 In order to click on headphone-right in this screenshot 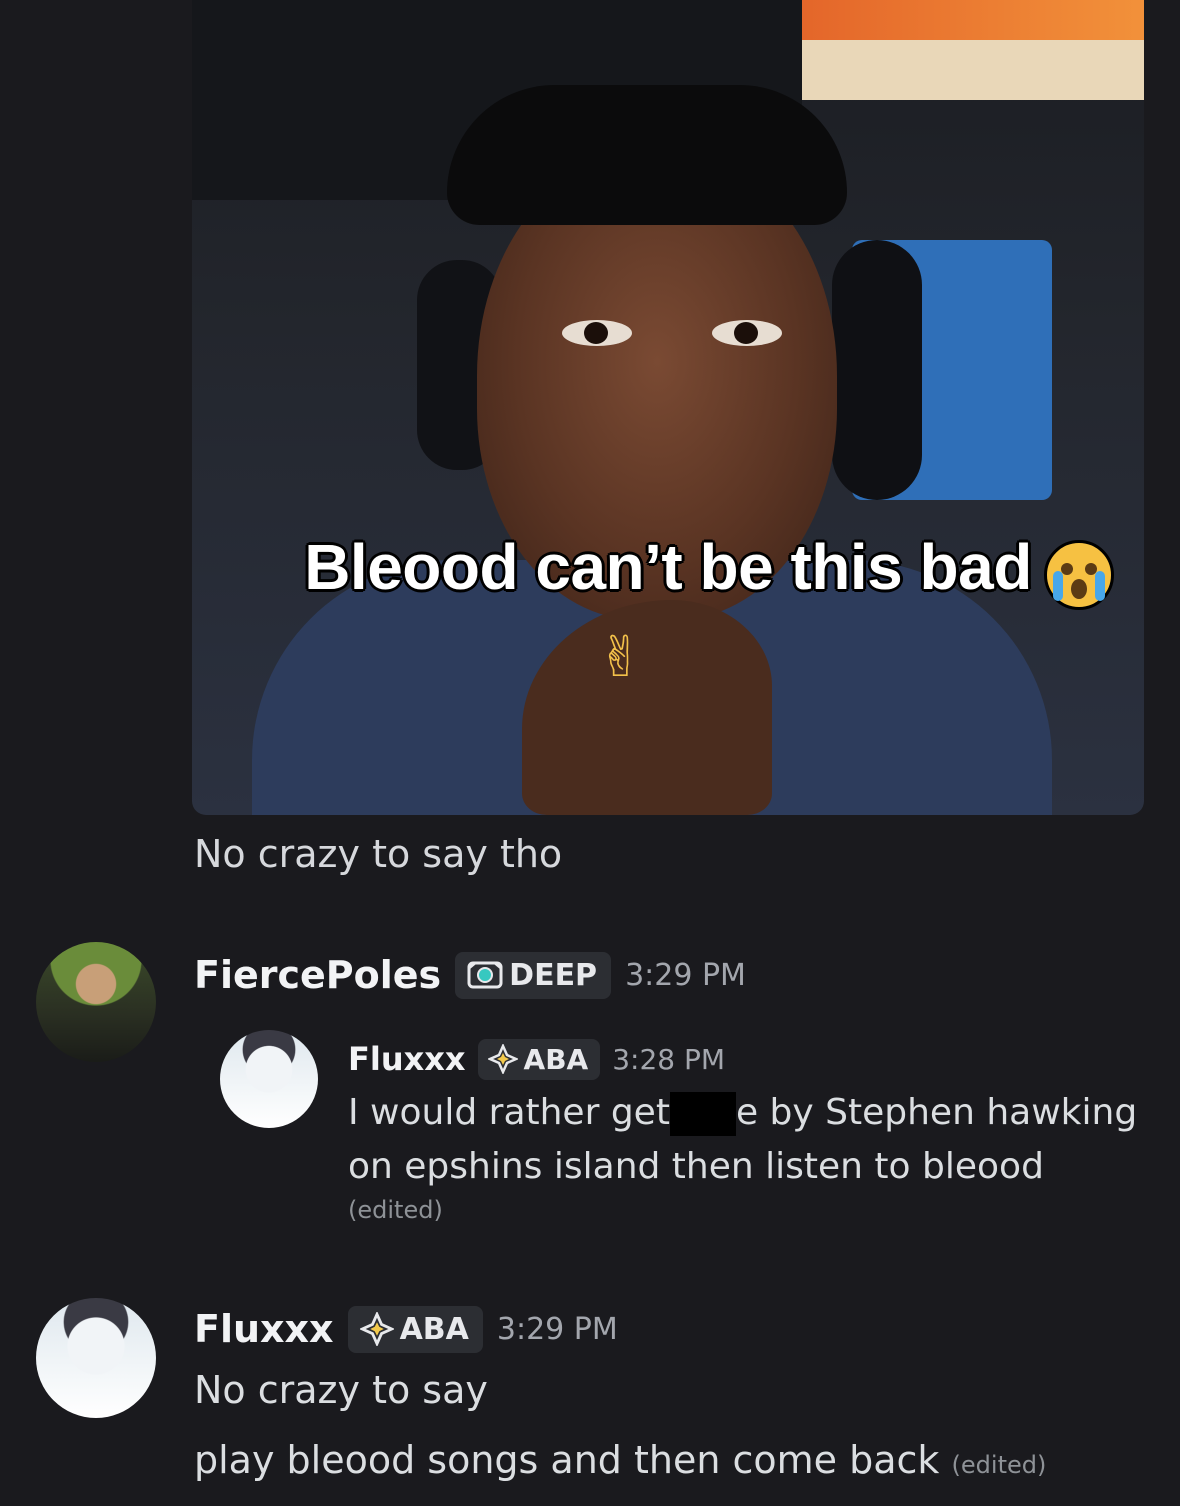, I will do `click(877, 370)`.